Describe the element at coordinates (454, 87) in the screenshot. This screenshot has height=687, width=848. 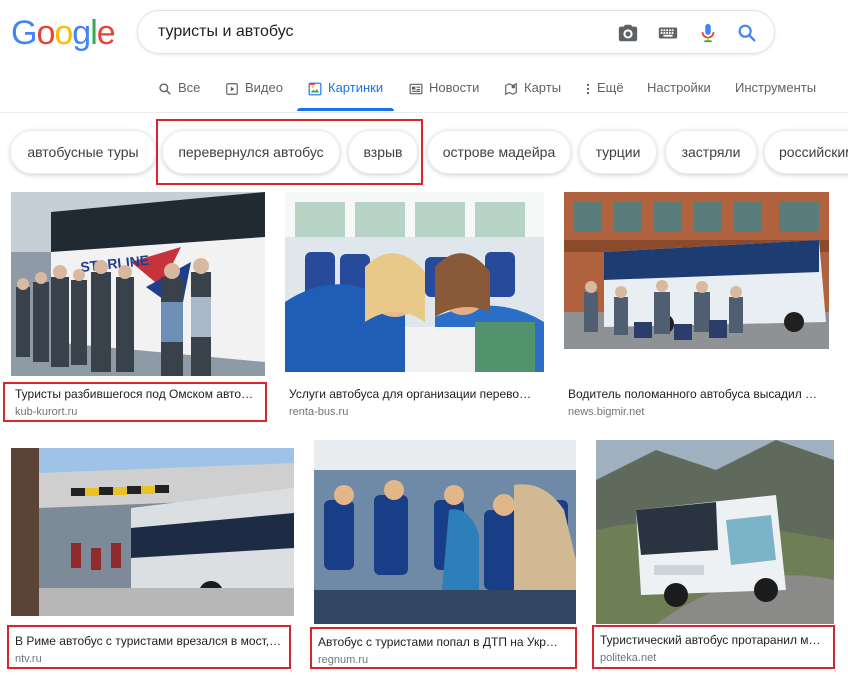
I see `tab-label: Новости` at that location.